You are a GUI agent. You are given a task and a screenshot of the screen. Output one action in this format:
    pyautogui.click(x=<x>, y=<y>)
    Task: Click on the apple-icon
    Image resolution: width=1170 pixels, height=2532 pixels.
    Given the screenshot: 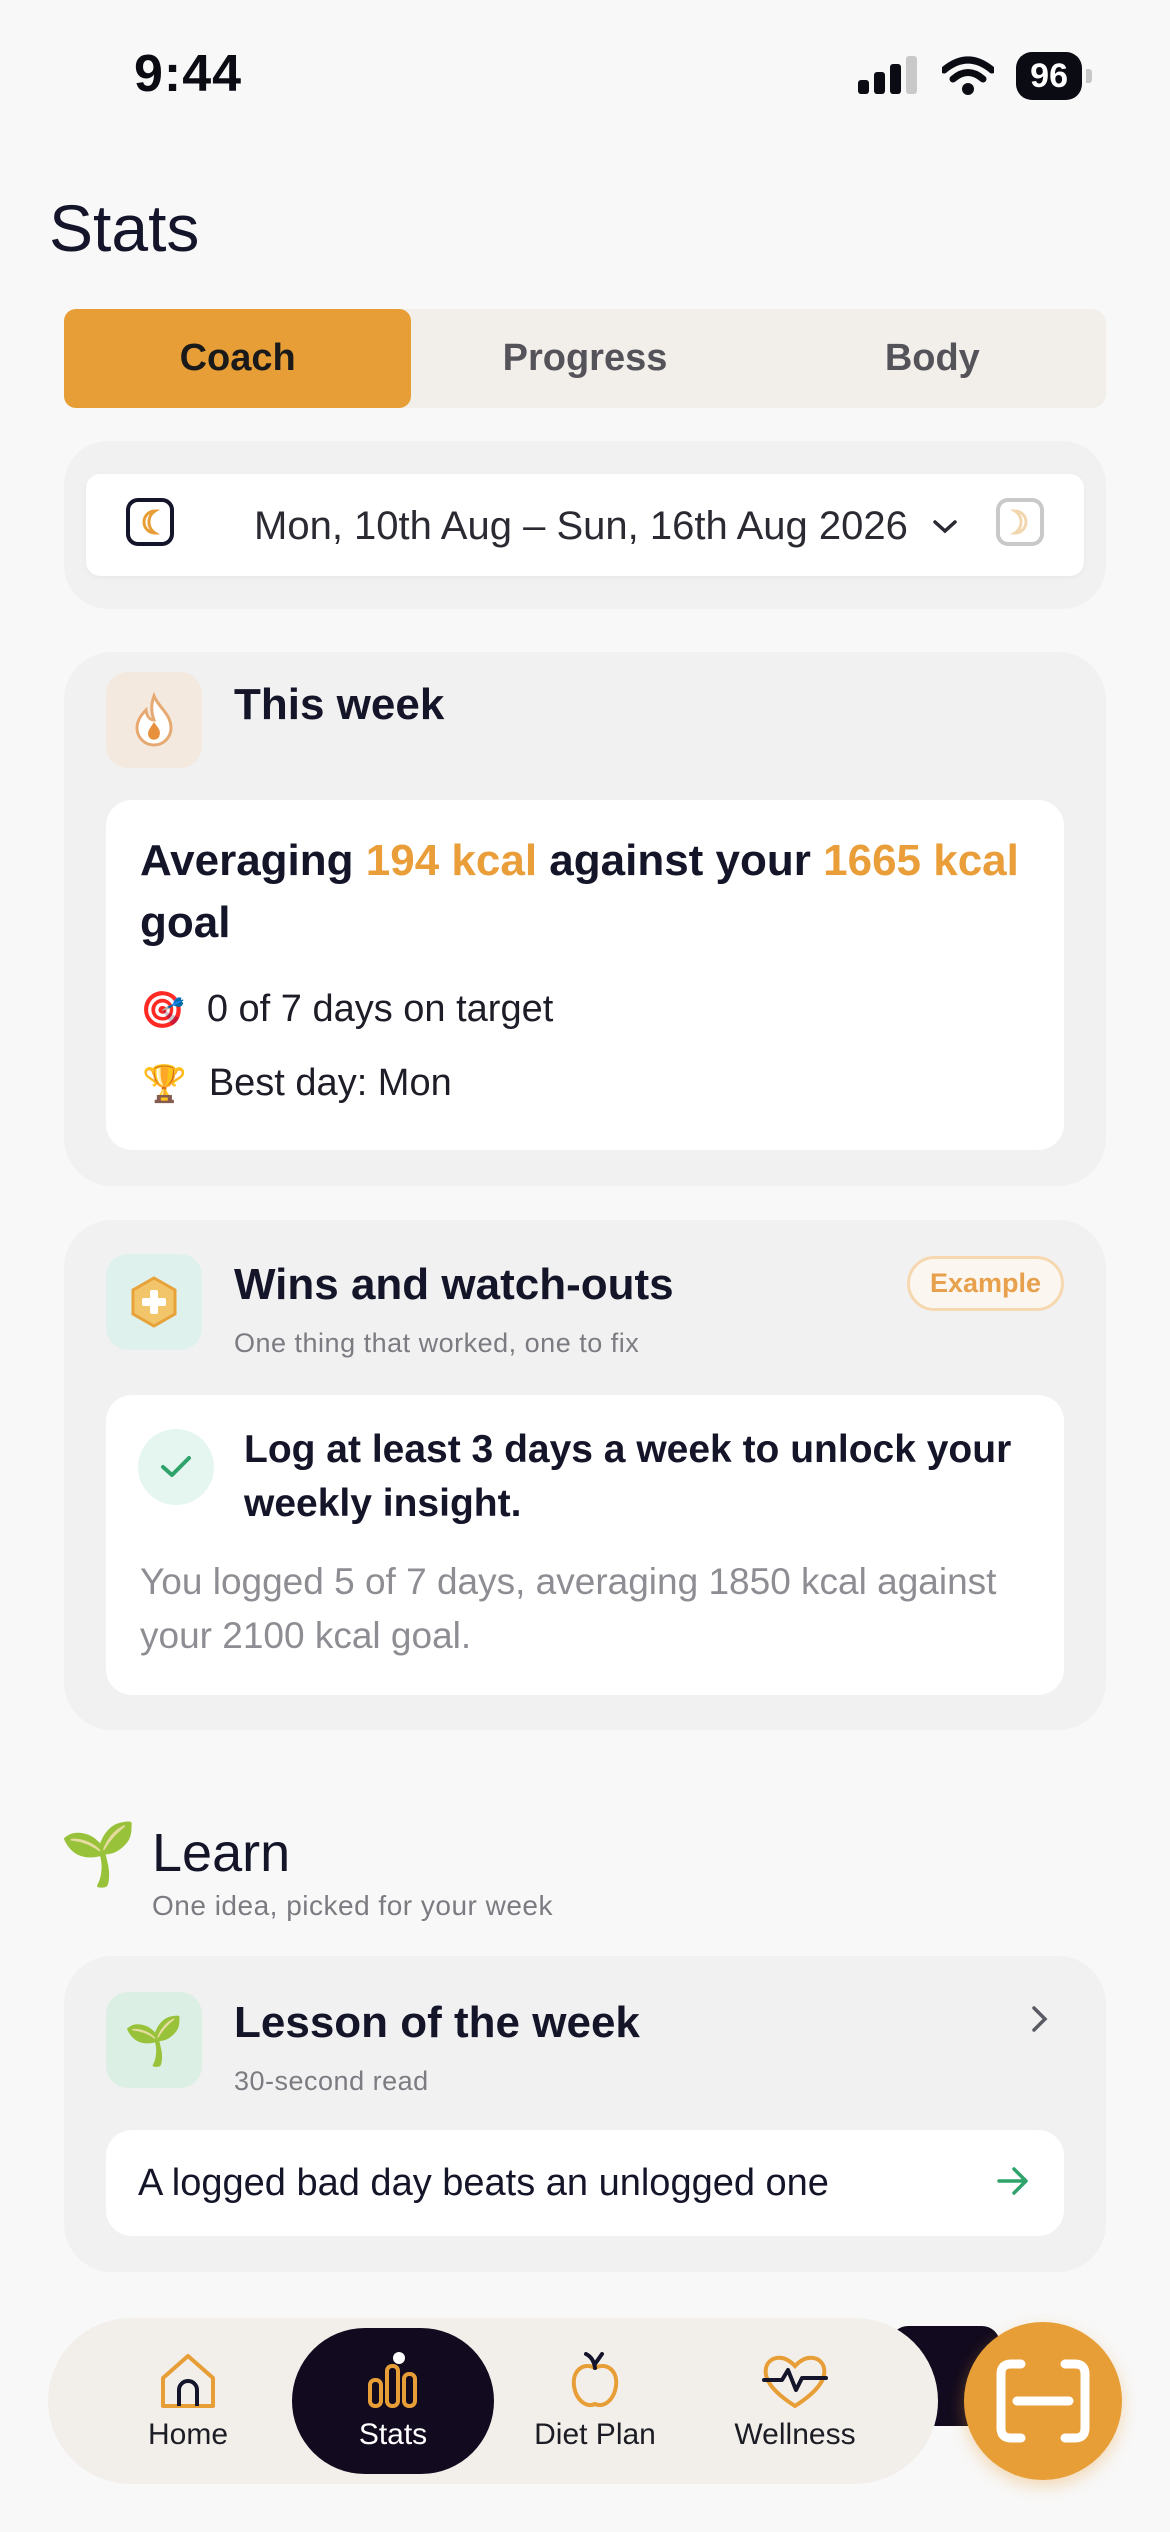 What is the action you would take?
    pyautogui.click(x=595, y=2379)
    